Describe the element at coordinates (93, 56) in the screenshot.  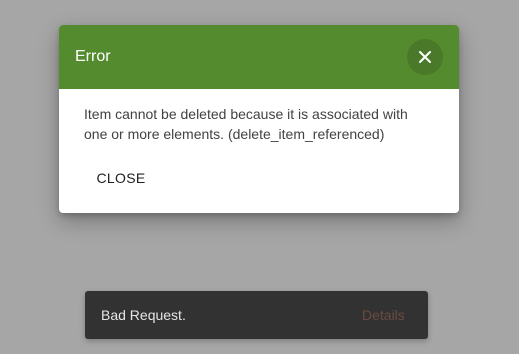
I see `dialog-title: Error` at that location.